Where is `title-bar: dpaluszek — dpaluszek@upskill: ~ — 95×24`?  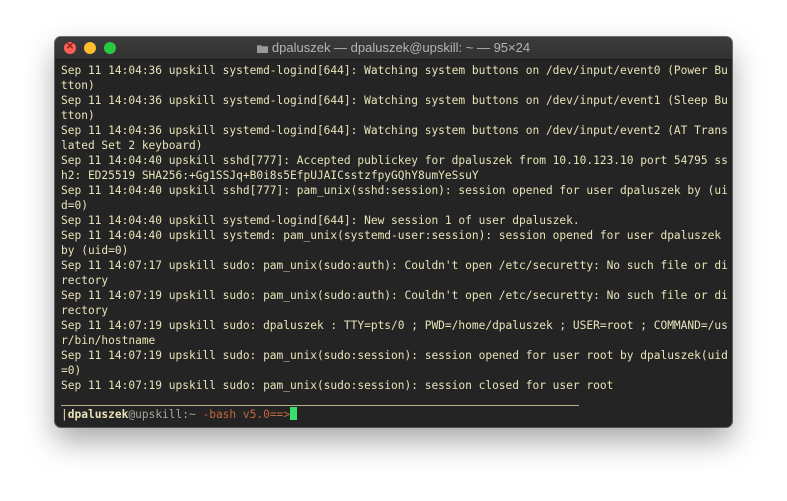
title-bar: dpaluszek — dpaluszek@upskill: ~ — 95×24 is located at coordinates (393, 48).